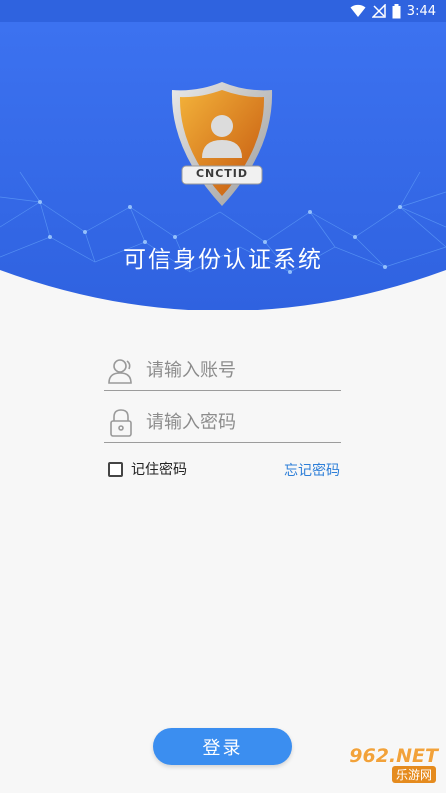 Image resolution: width=446 pixels, height=793 pixels. Describe the element at coordinates (159, 470) in the screenshot. I see `remember-label: 记住密码` at that location.